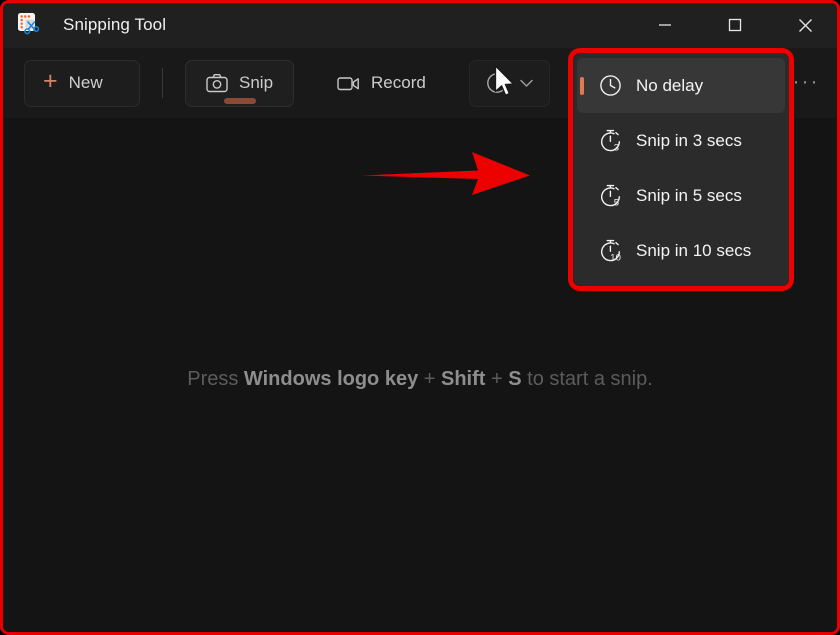 This screenshot has height=635, width=840. I want to click on menu-item-snip-3-secs-label: Snip in 3 secs, so click(689, 140).